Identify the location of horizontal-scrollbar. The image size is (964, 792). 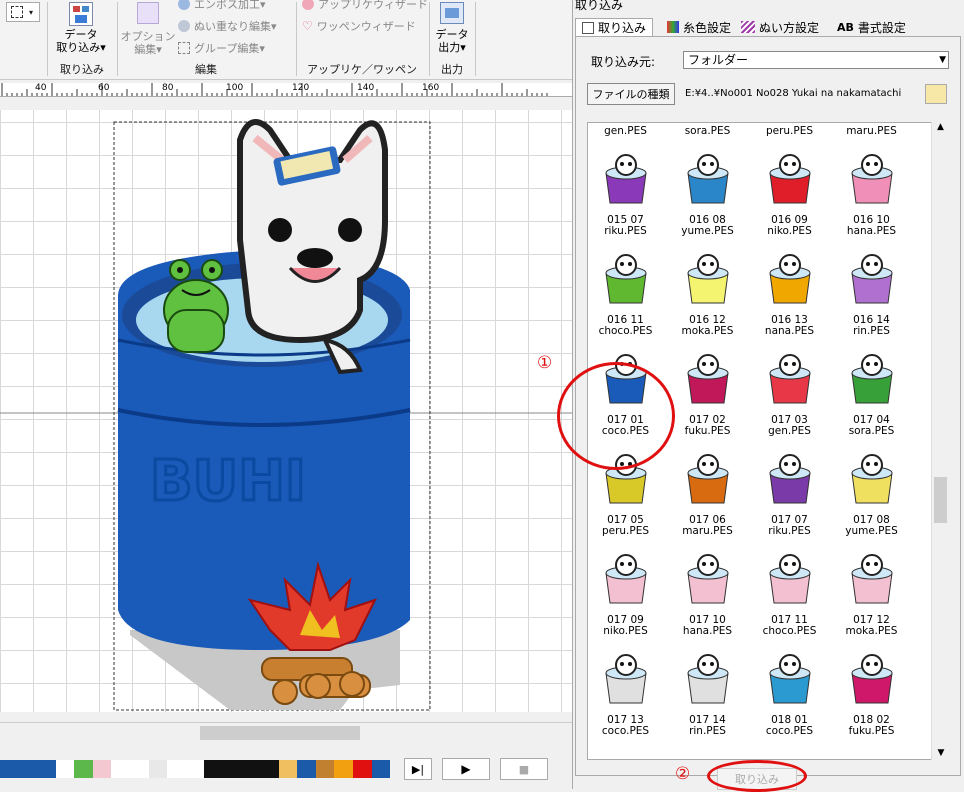
(286, 732).